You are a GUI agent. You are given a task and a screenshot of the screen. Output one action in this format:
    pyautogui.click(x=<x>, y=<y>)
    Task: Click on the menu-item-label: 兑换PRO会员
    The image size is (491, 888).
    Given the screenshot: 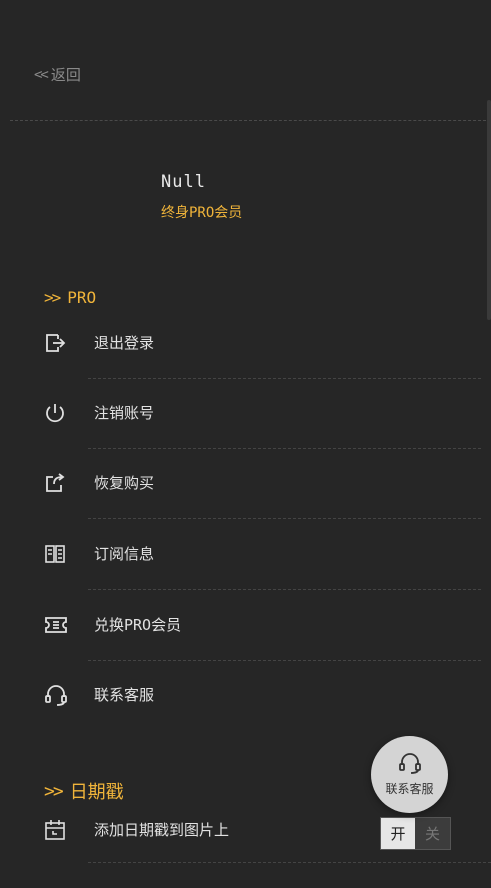 What is the action you would take?
    pyautogui.click(x=138, y=625)
    